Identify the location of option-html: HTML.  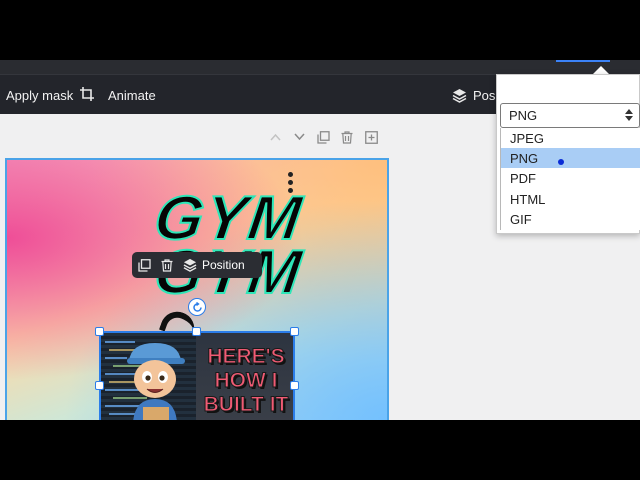
(570, 199).